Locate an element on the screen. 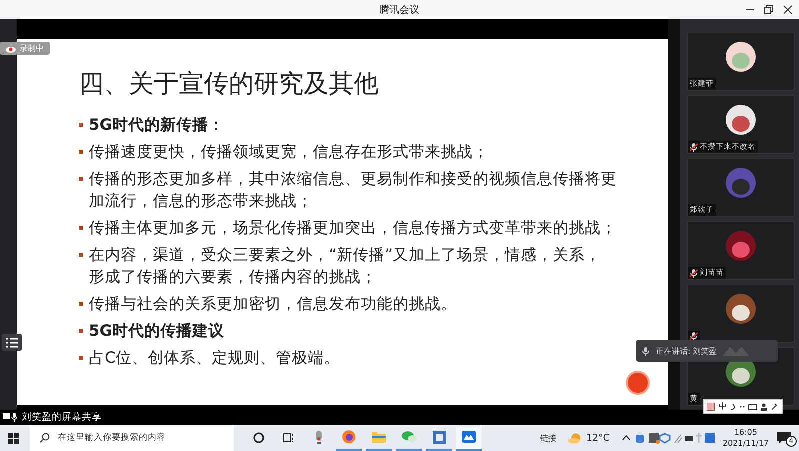 Image resolution: width=799 pixels, height=451 pixels. slide-title: 四、关于宣传的研究及其他 is located at coordinates (229, 85).